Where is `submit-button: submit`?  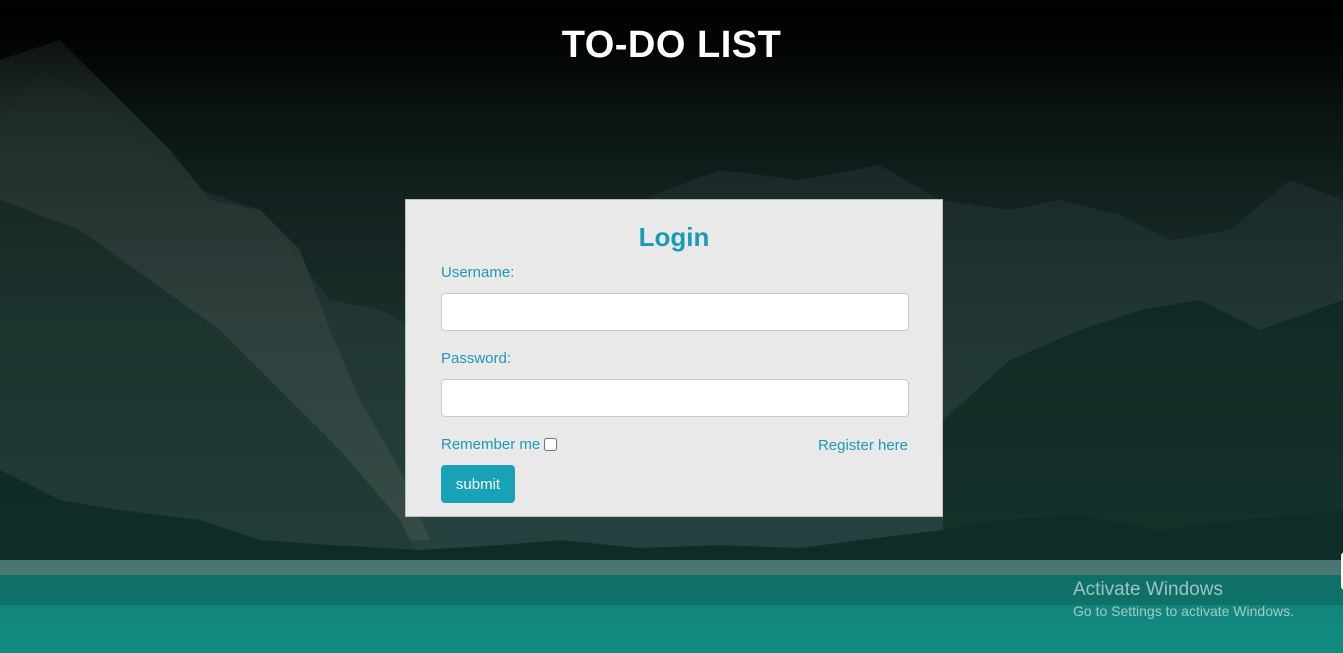
submit-button: submit is located at coordinates (478, 484).